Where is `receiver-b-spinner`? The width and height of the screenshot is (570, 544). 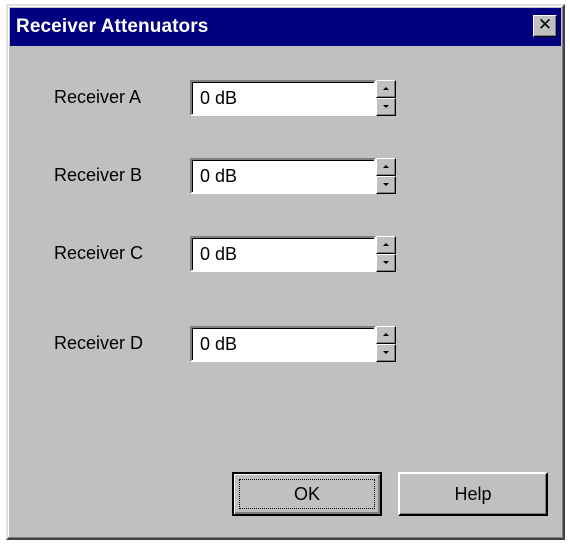 receiver-b-spinner is located at coordinates (386, 176).